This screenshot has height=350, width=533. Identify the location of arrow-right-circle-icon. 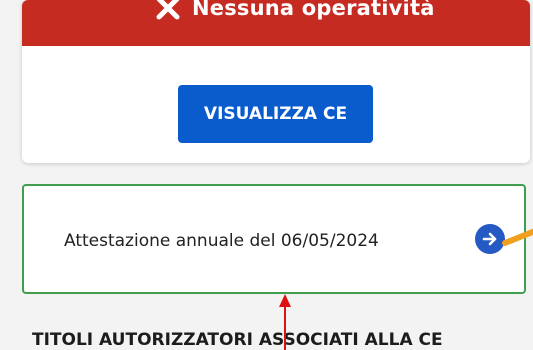
(490, 239).